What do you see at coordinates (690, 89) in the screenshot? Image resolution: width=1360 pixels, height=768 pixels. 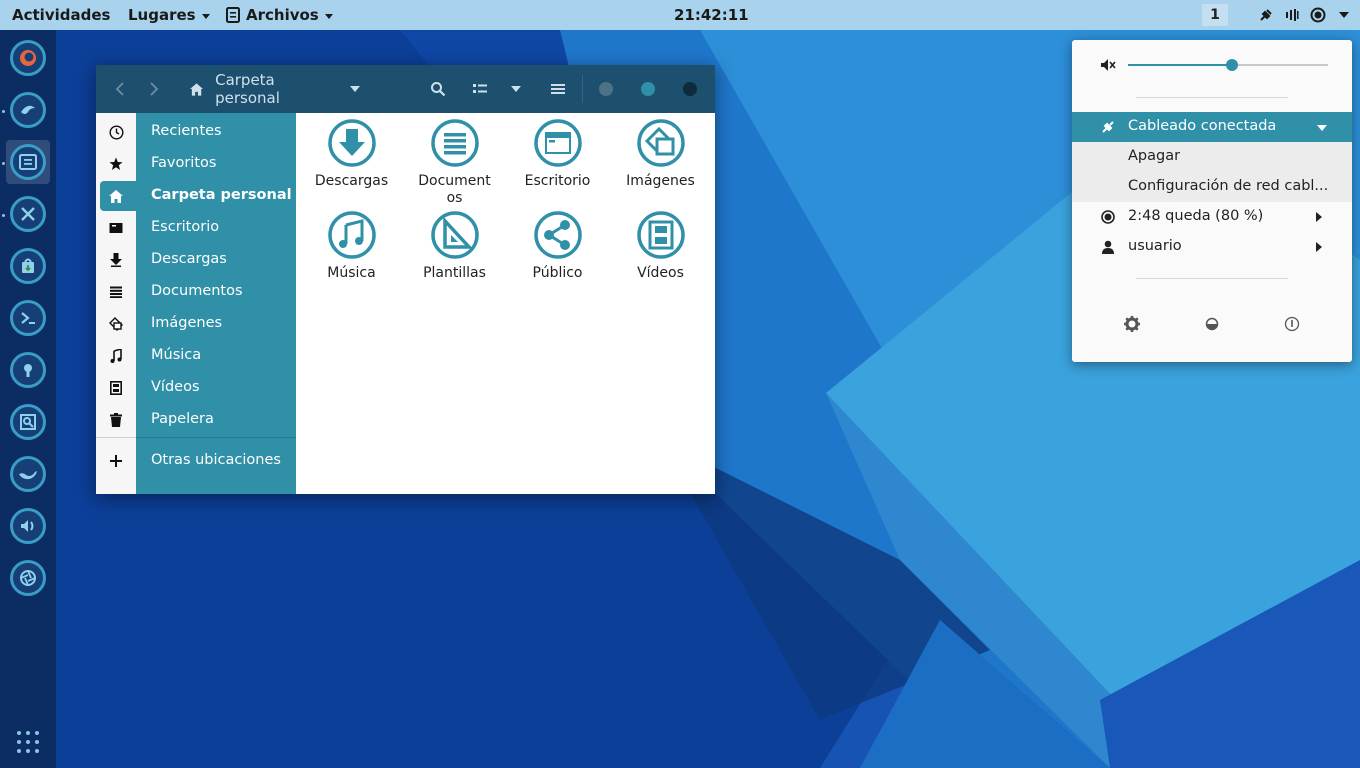 I see `close-button` at bounding box center [690, 89].